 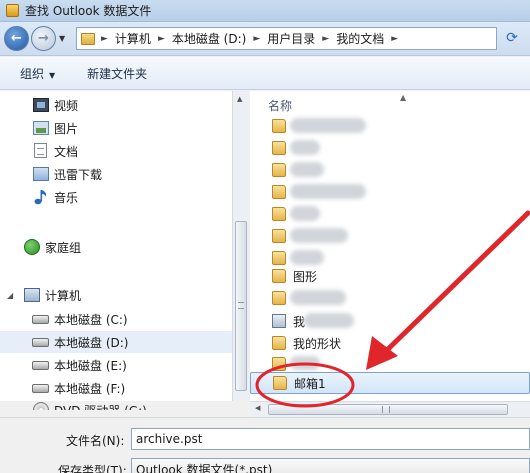 What do you see at coordinates (116, 197) in the screenshot?
I see `nav-item-music: 音乐` at bounding box center [116, 197].